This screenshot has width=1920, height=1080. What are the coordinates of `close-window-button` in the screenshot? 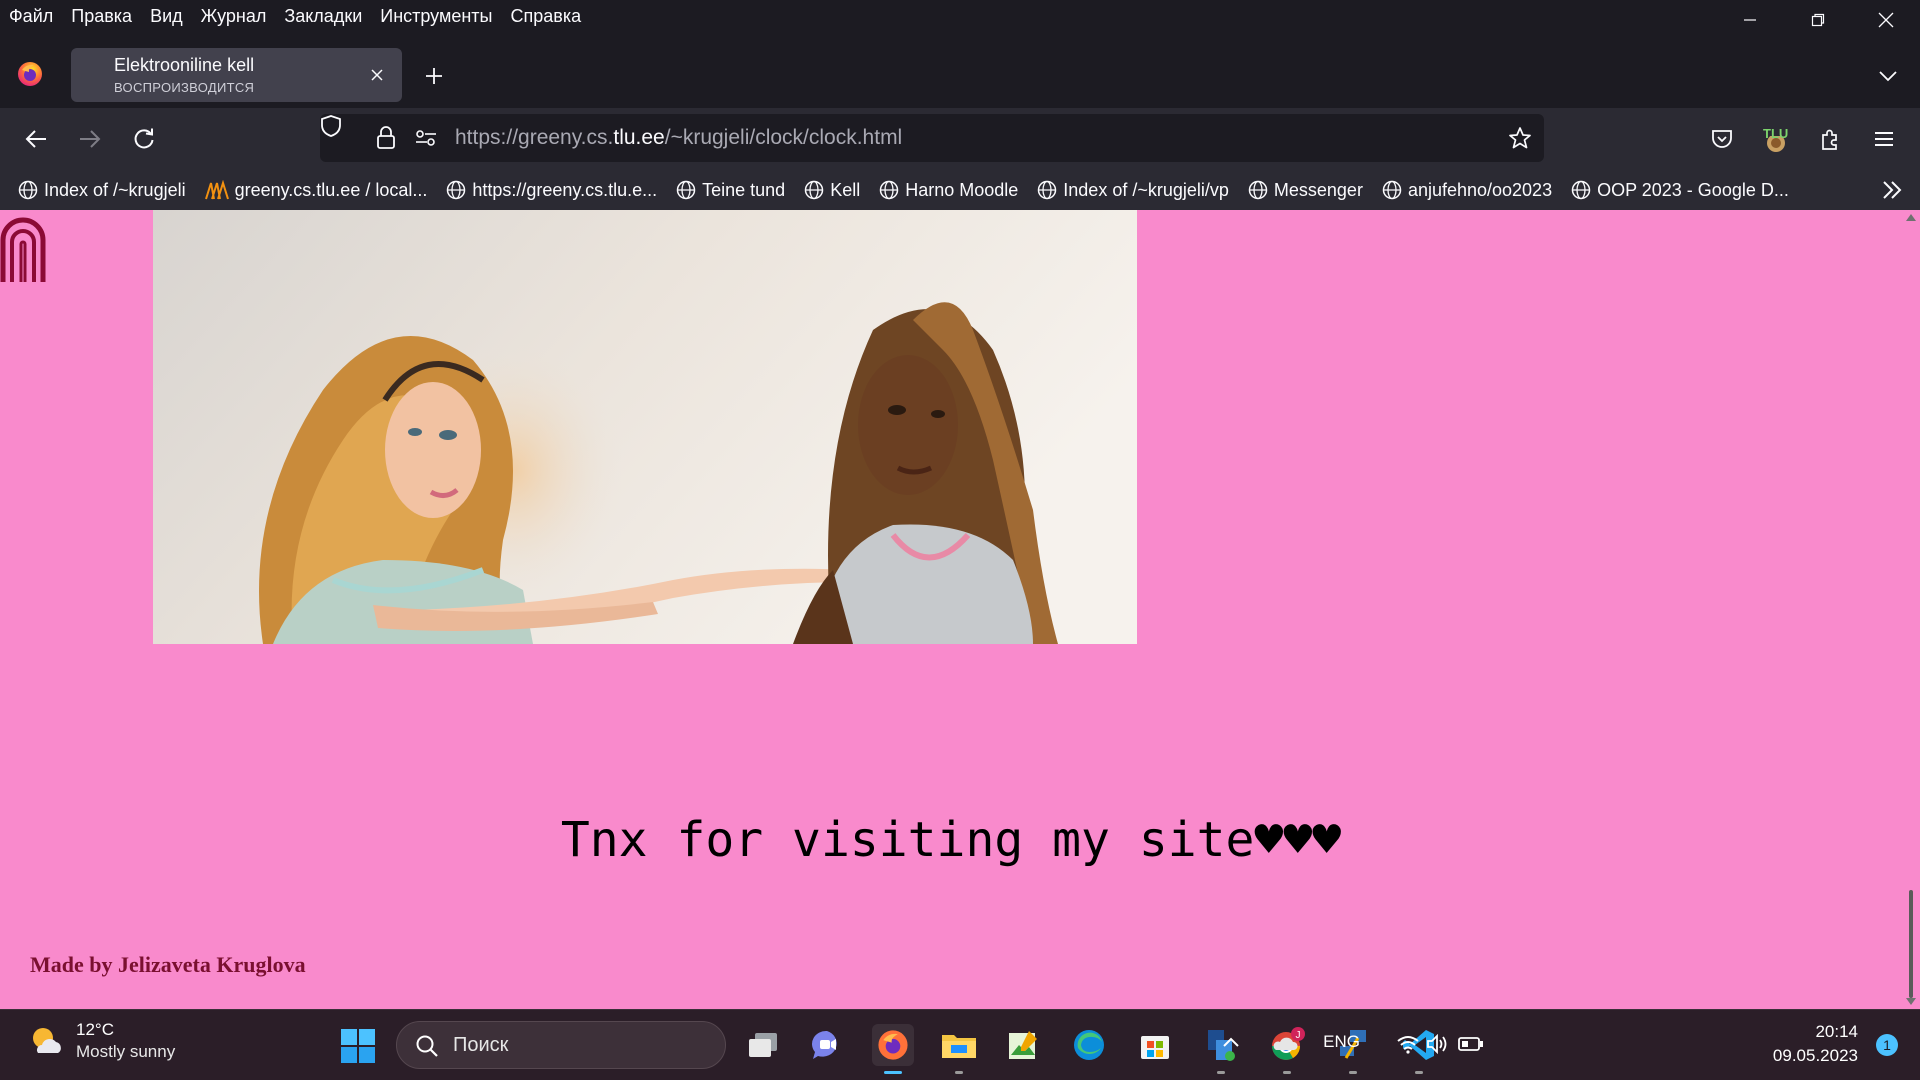 It's located at (1886, 20).